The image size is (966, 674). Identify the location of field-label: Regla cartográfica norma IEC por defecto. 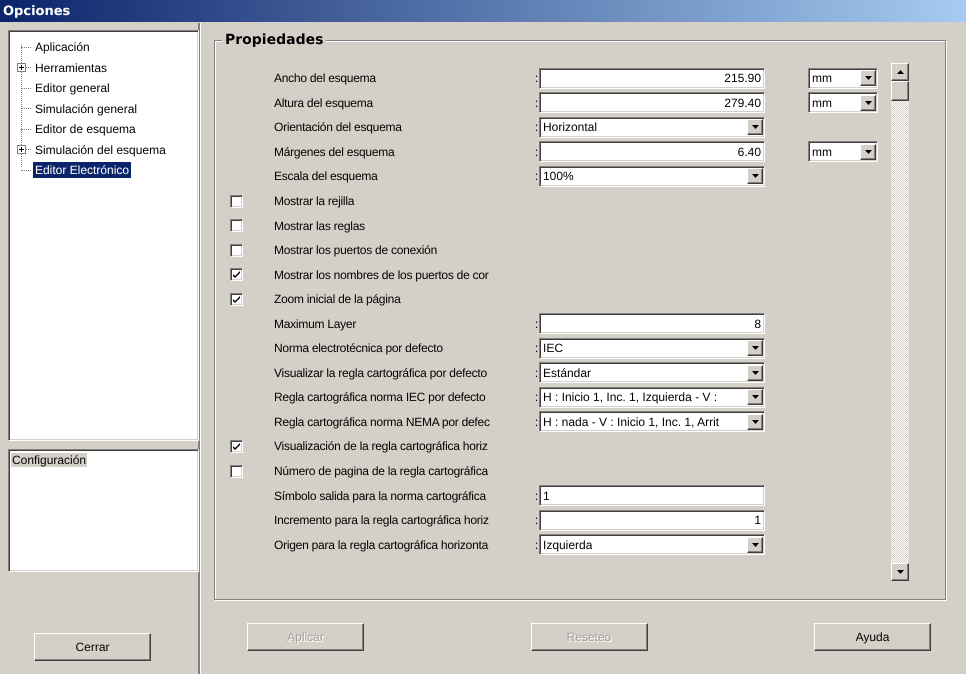
(380, 397).